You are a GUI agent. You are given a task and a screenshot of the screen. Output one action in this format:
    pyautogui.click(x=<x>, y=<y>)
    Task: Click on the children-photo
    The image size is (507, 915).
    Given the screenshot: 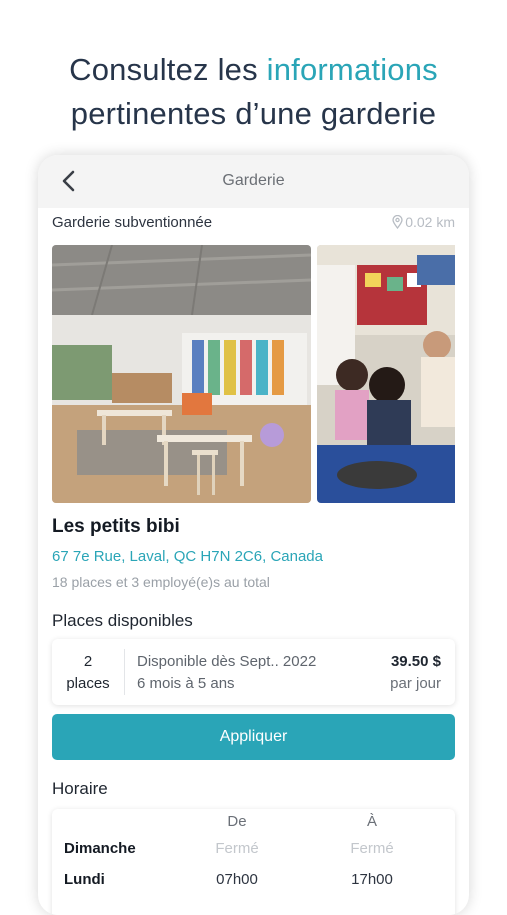 What is the action you would take?
    pyautogui.click(x=386, y=374)
    